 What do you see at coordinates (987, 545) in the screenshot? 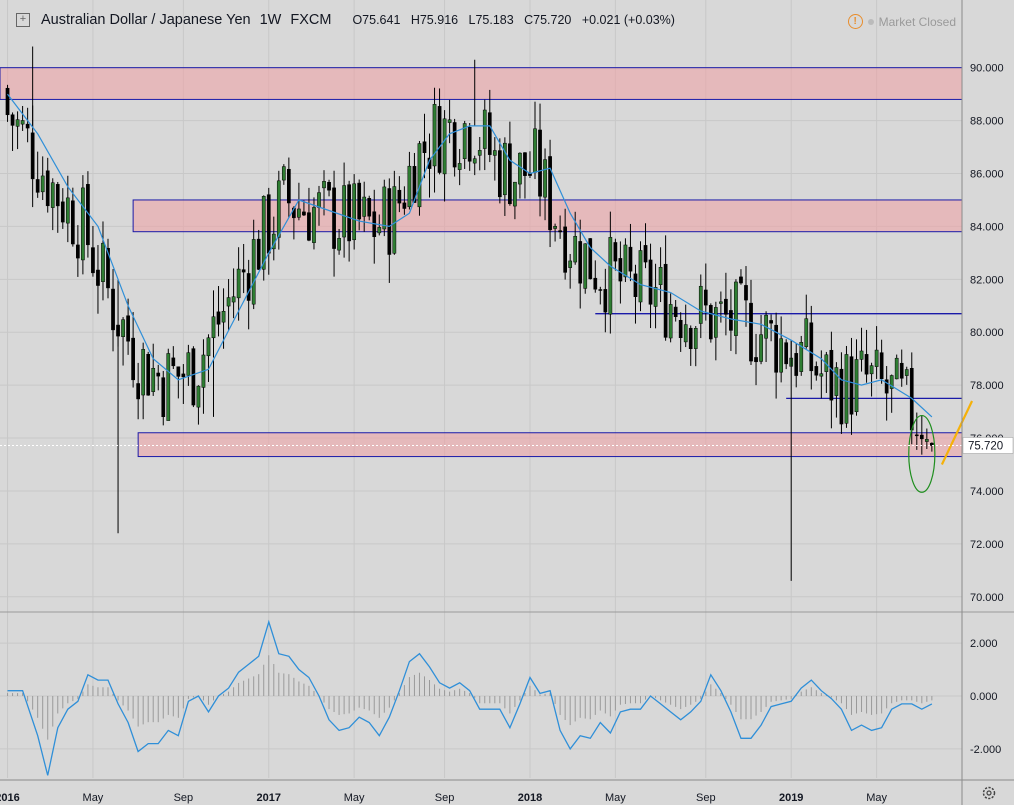
I see `price-tick-label: 72.000` at bounding box center [987, 545].